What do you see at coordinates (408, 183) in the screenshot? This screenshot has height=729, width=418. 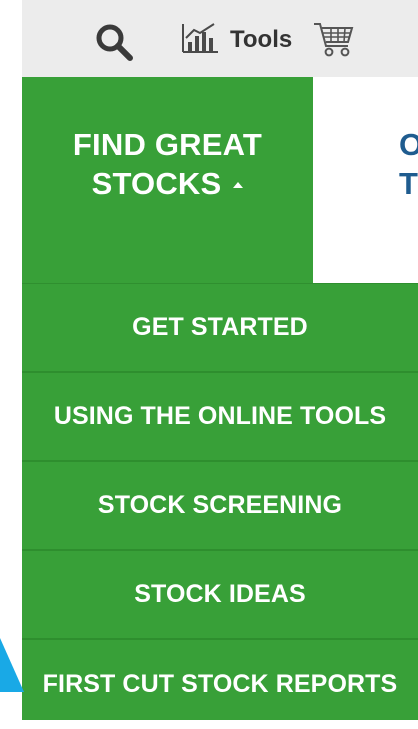 I see `next-nav-line2: TO` at bounding box center [408, 183].